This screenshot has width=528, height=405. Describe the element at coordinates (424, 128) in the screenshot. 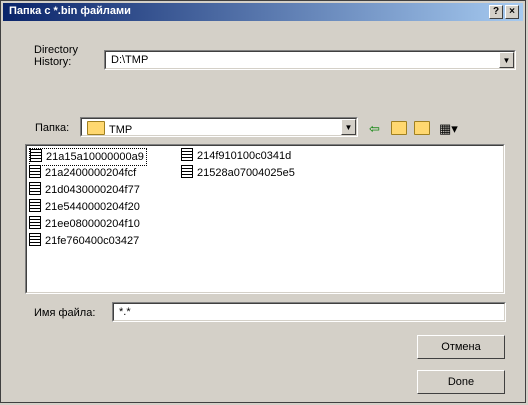

I see `new-folder-icon` at that location.